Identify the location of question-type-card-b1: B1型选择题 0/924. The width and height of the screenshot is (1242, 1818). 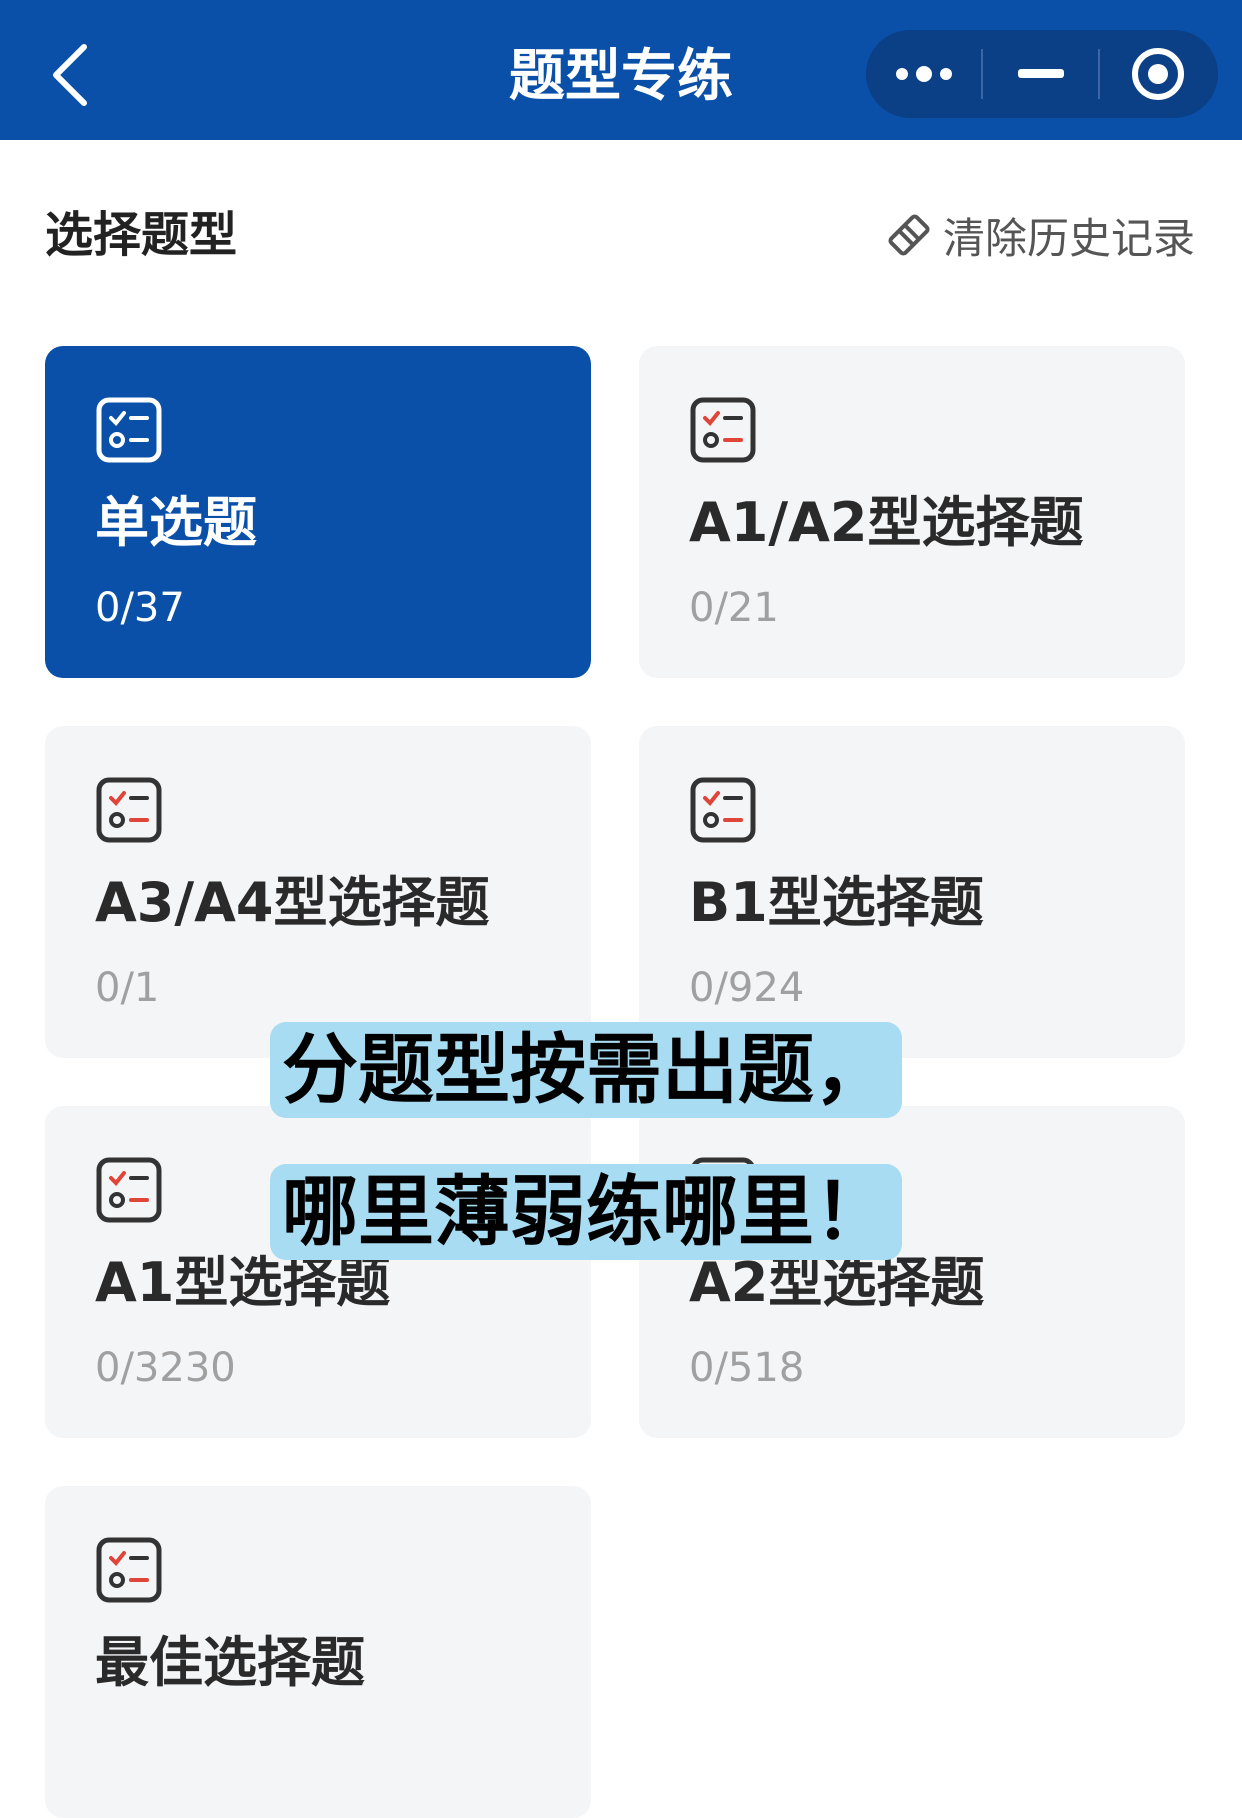
(912, 892).